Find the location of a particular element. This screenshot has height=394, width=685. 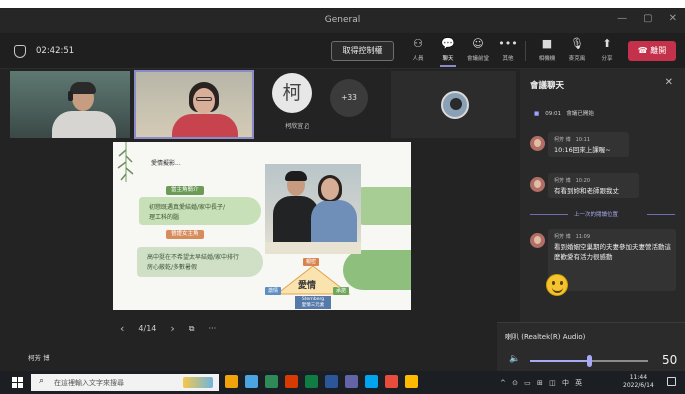

toolbar-separator is located at coordinates (525, 51).